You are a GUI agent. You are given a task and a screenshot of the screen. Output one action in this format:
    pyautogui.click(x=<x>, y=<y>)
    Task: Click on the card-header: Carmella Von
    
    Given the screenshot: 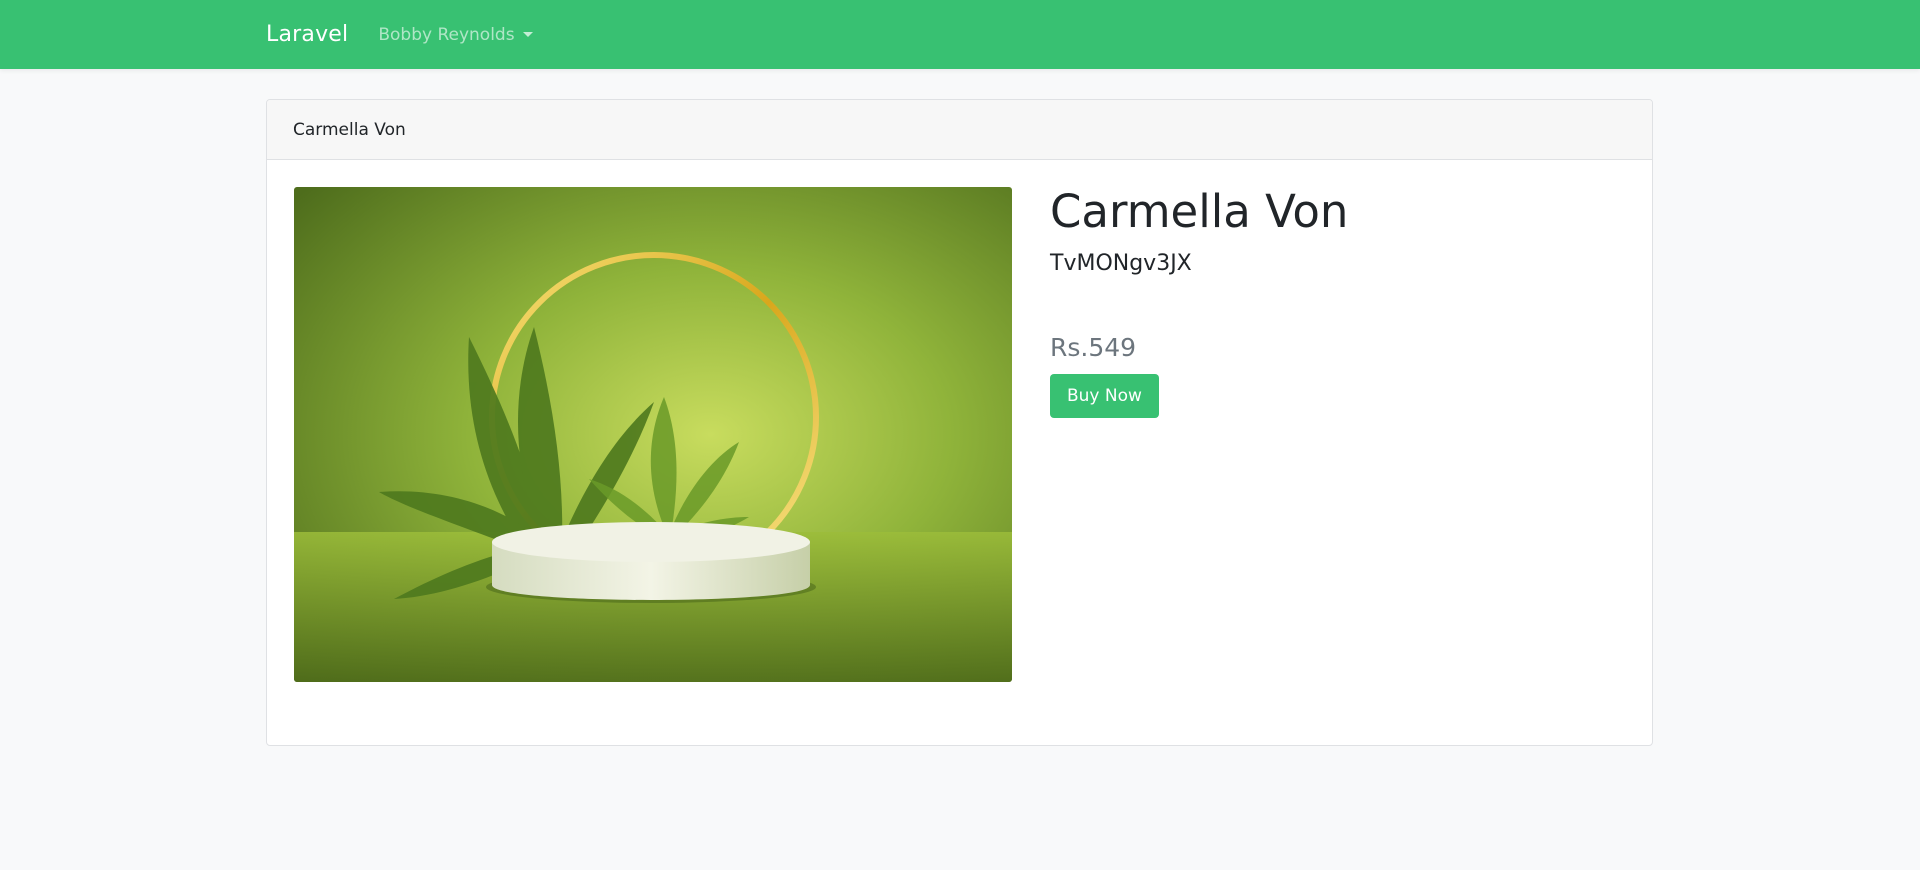 What is the action you would take?
    pyautogui.click(x=959, y=130)
    